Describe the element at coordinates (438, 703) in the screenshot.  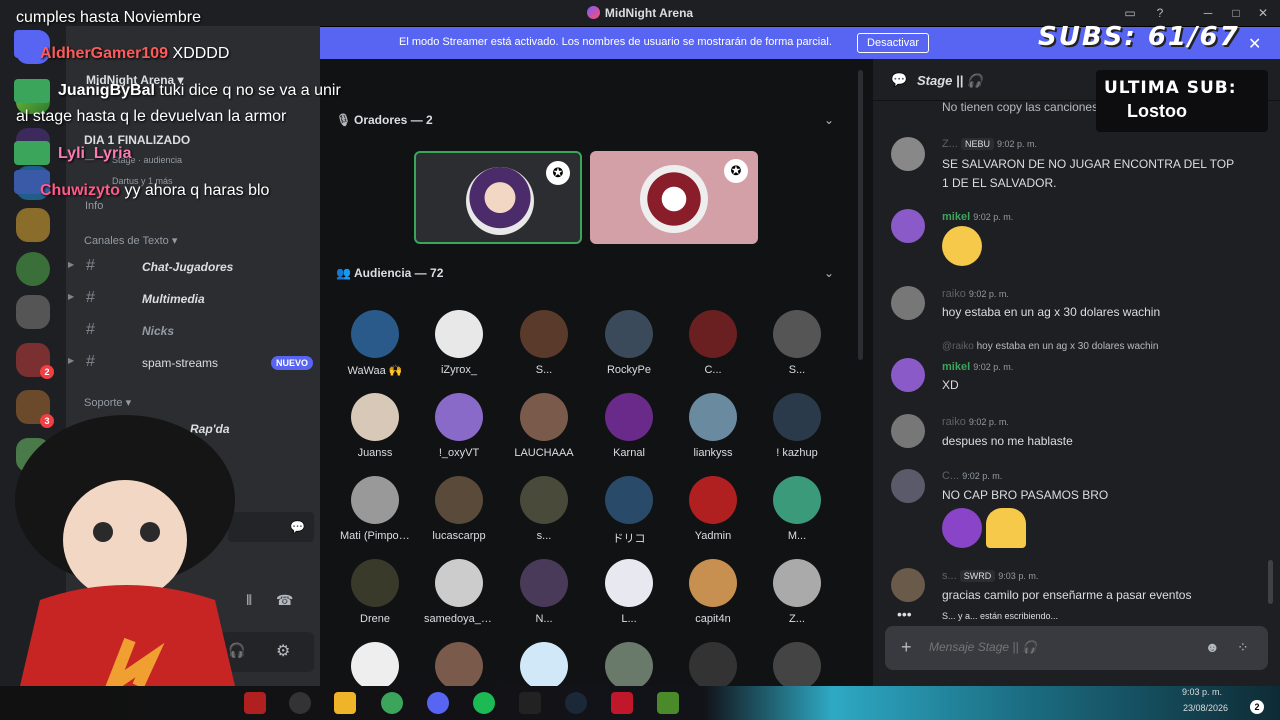
I see `discord-taskbar-icon` at that location.